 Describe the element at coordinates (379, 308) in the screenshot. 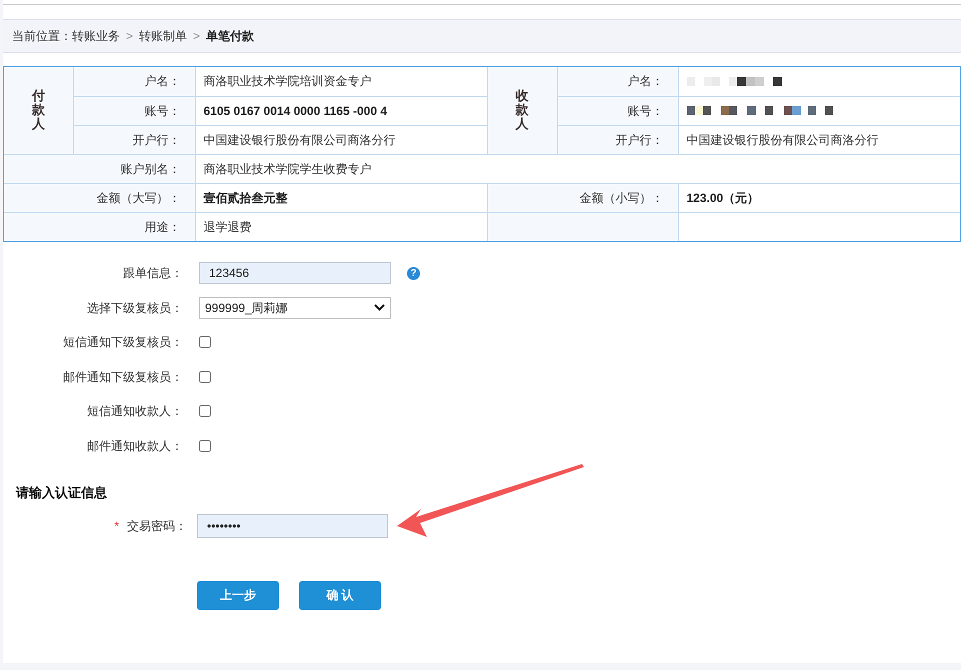

I see `chevron-down-icon` at that location.